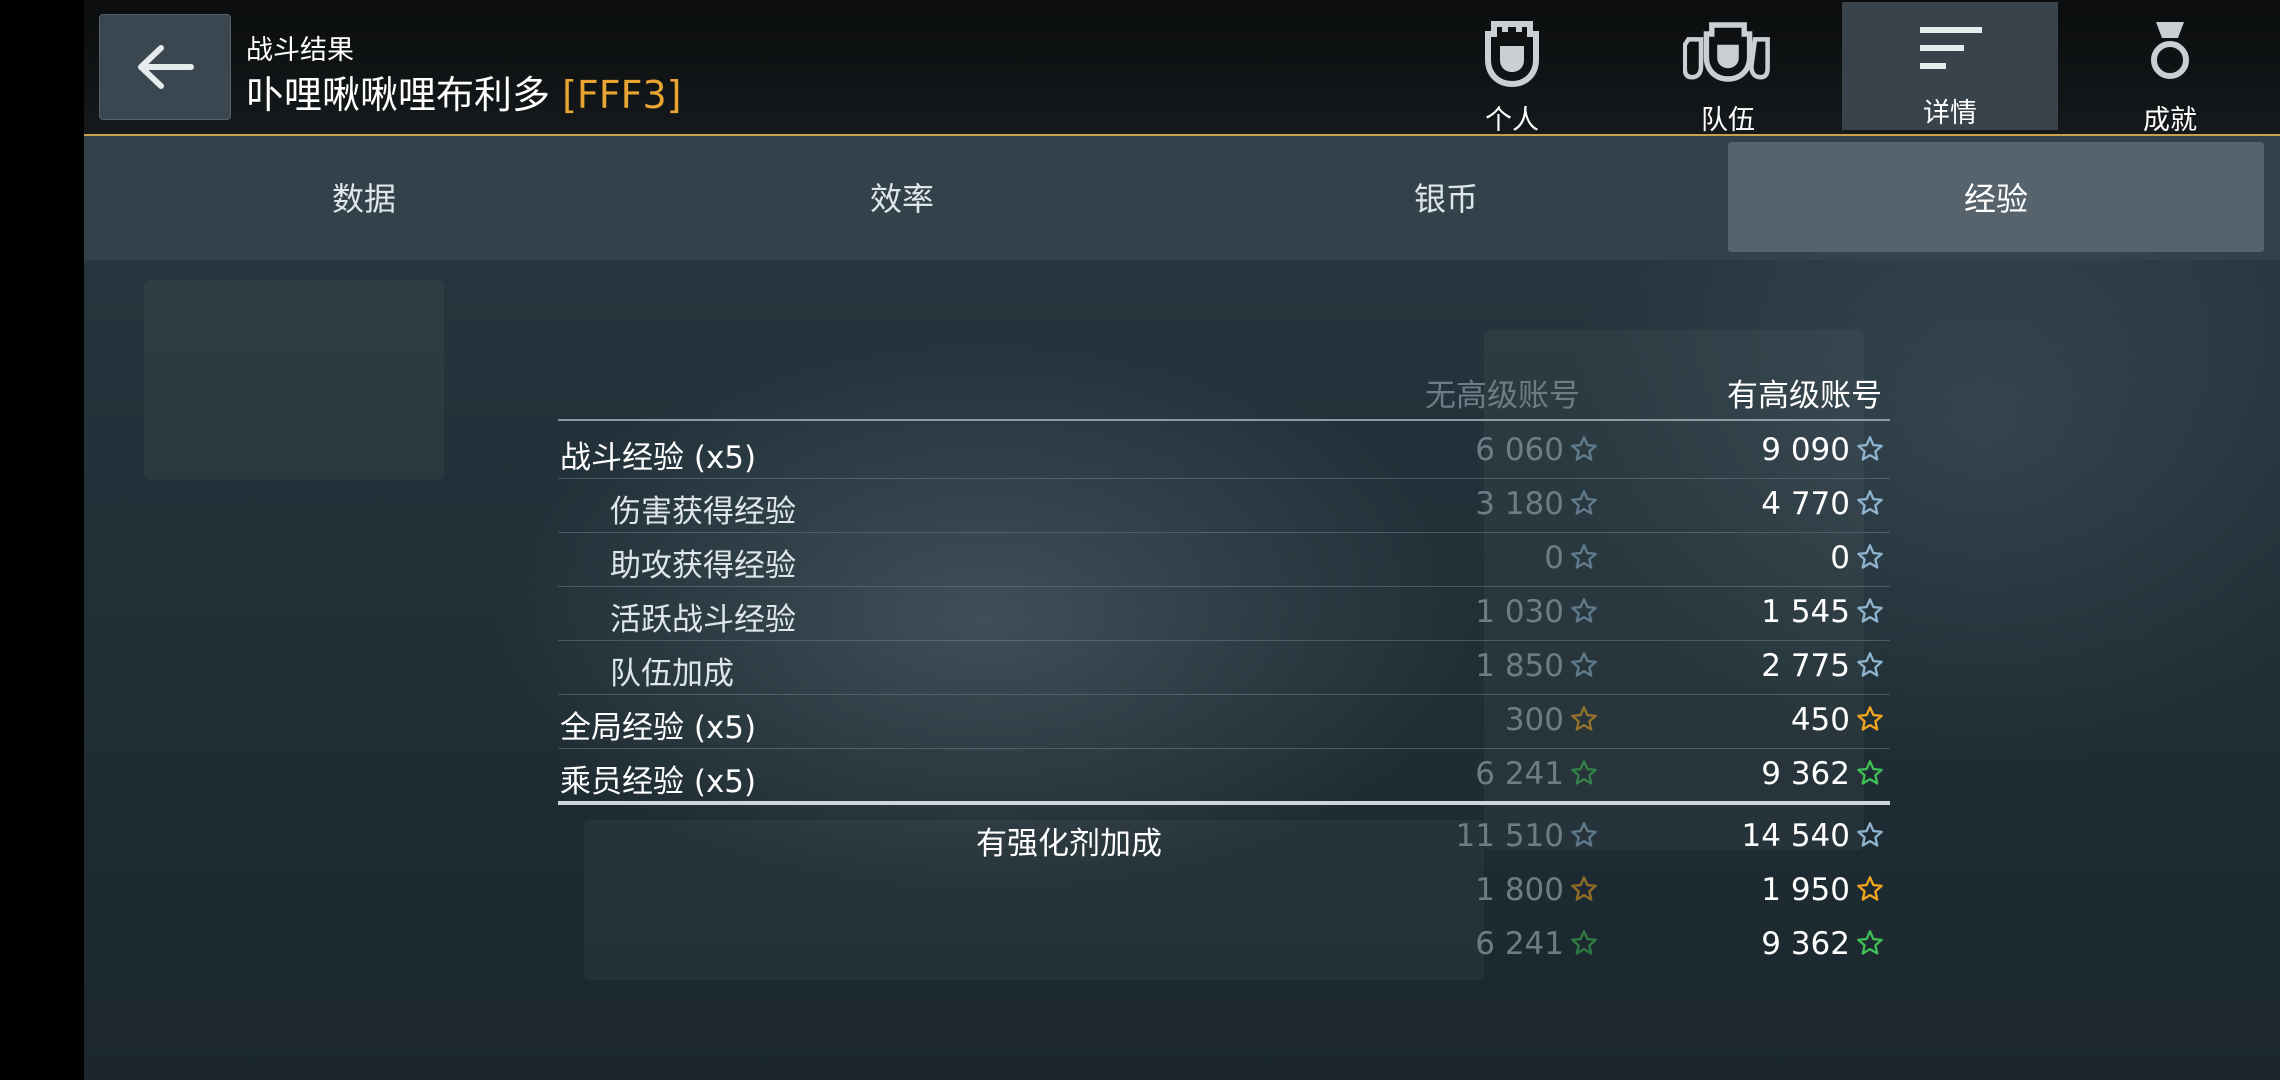 This screenshot has width=2280, height=1080. Describe the element at coordinates (1224, 451) in the screenshot. I see `table-row: 战斗经验 (x5) 6 060 9 090` at that location.